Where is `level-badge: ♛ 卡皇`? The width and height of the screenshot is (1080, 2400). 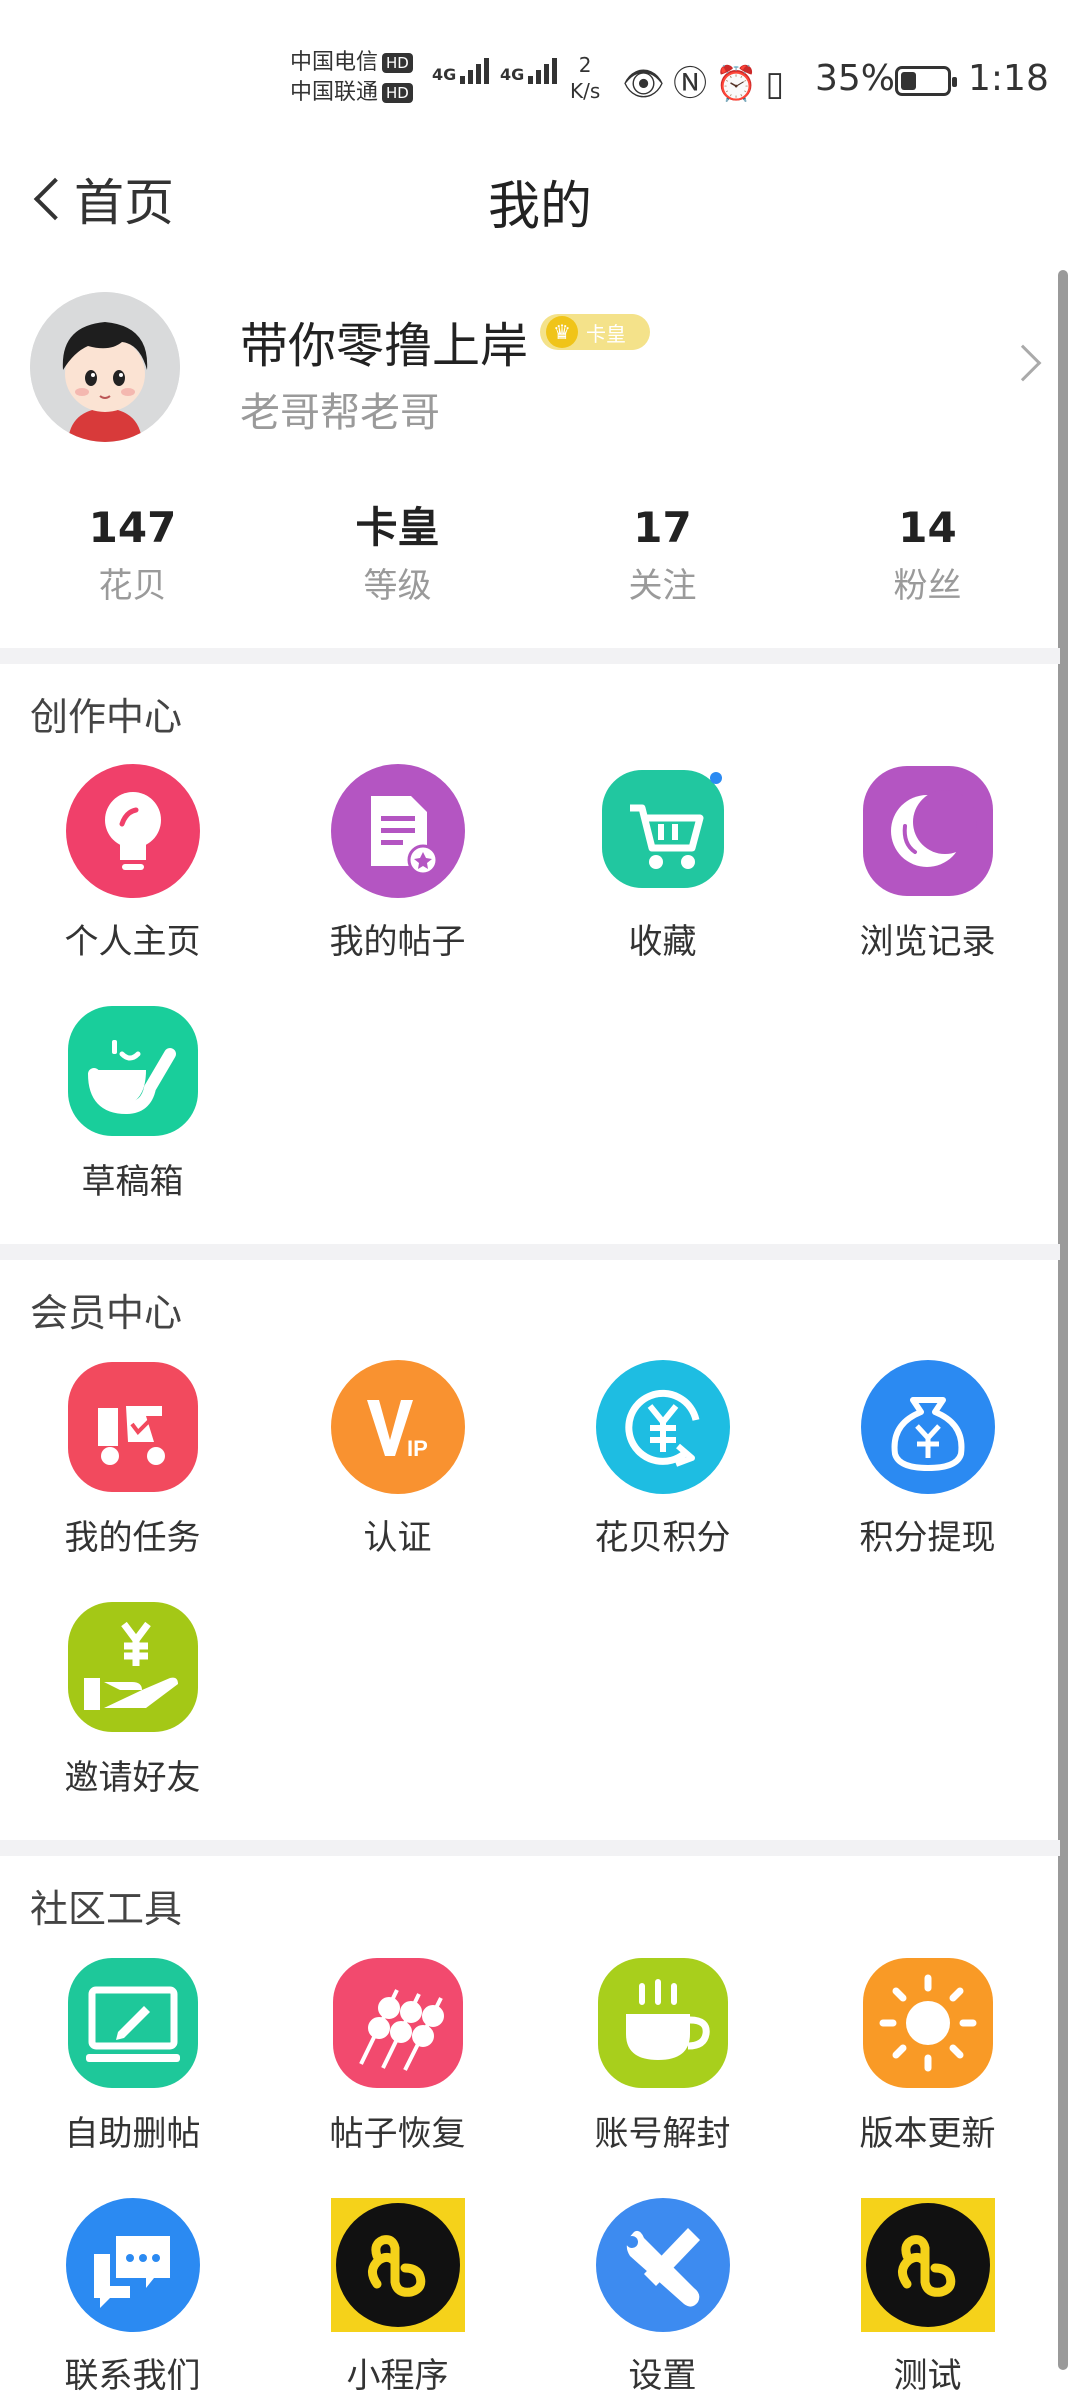 level-badge: ♛ 卡皇 is located at coordinates (595, 332).